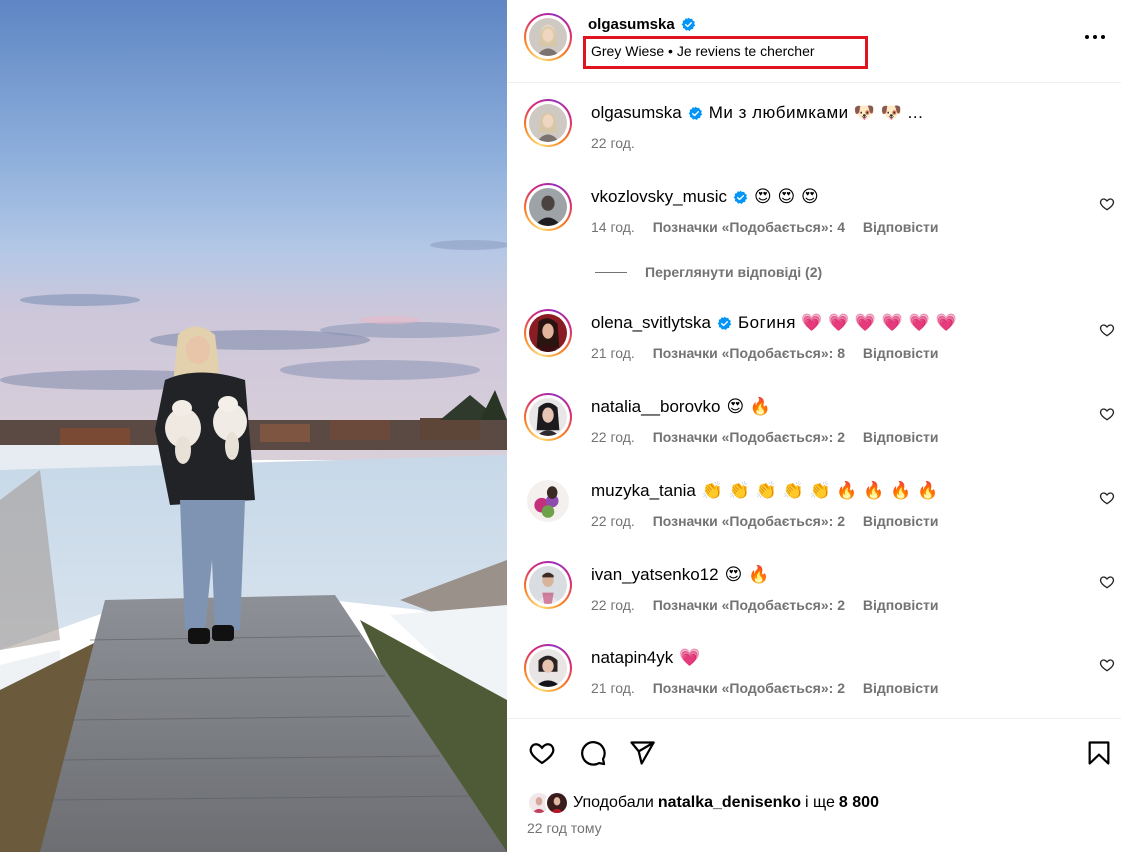  I want to click on liked-by-prefix: Уподобали, so click(613, 802).